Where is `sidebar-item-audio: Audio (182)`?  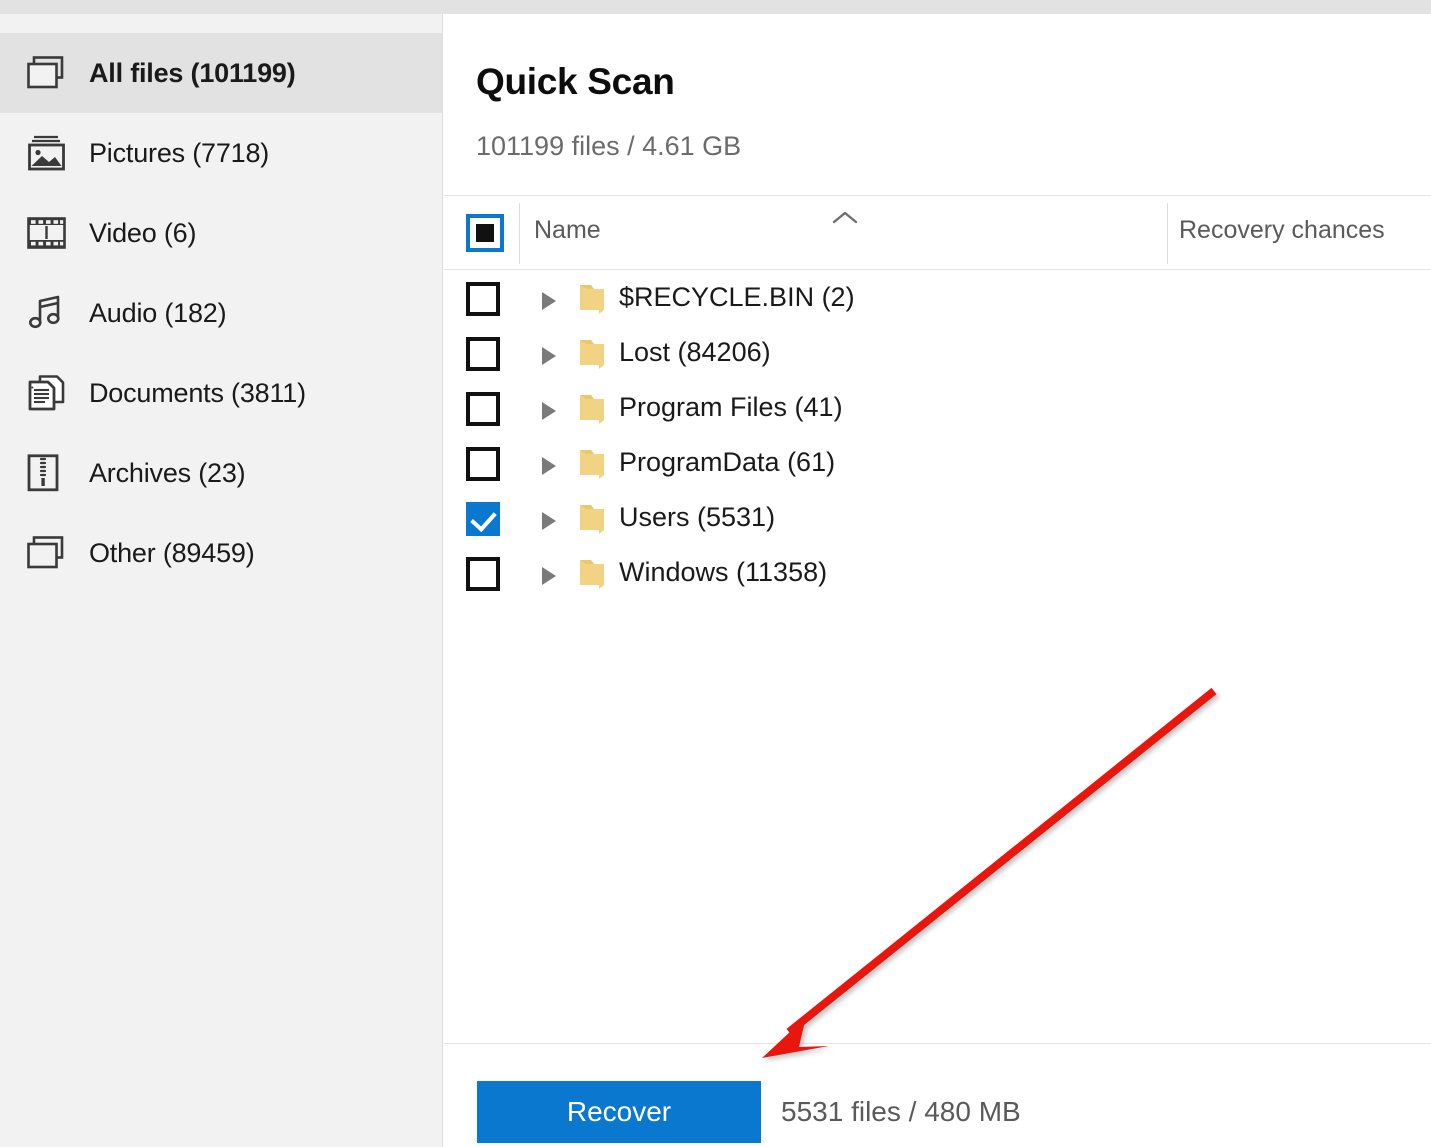 sidebar-item-audio: Audio (182) is located at coordinates (221, 313).